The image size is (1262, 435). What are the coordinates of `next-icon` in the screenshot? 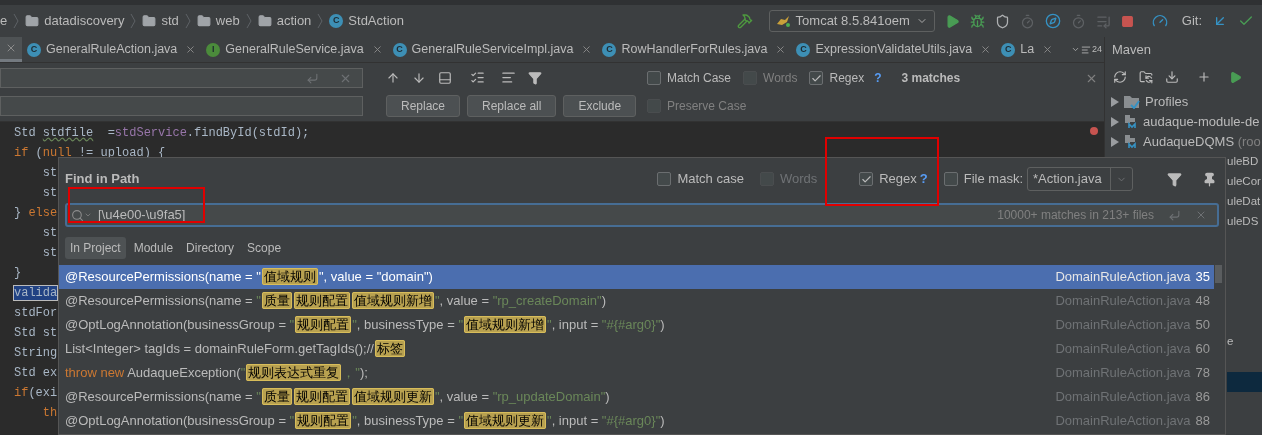 It's located at (419, 77).